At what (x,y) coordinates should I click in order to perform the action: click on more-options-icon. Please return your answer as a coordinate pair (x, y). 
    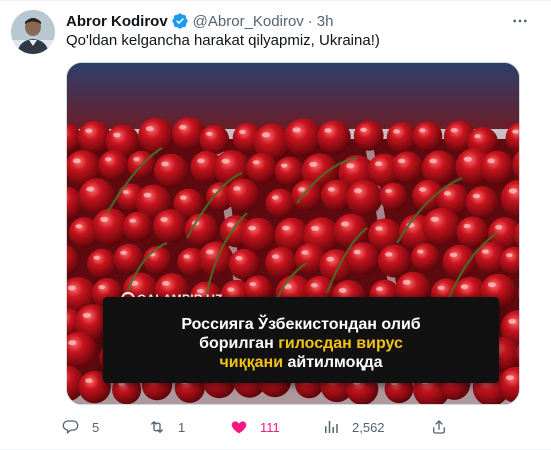
    Looking at the image, I should click on (520, 21).